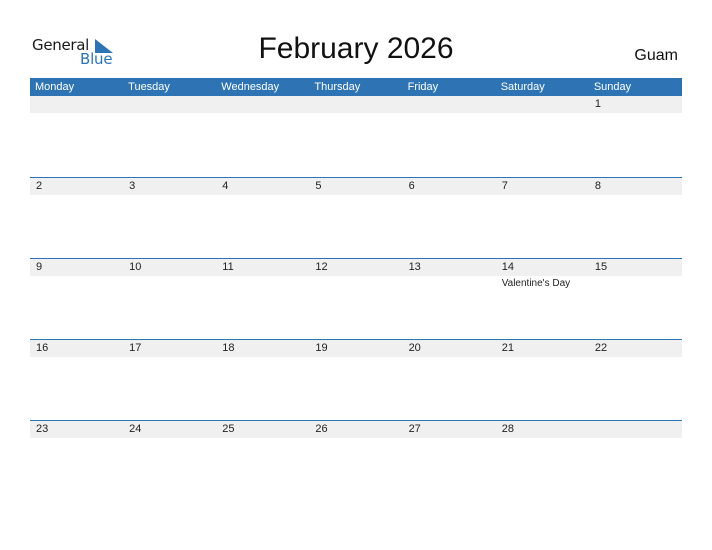  I want to click on day-number: 9, so click(76, 267).